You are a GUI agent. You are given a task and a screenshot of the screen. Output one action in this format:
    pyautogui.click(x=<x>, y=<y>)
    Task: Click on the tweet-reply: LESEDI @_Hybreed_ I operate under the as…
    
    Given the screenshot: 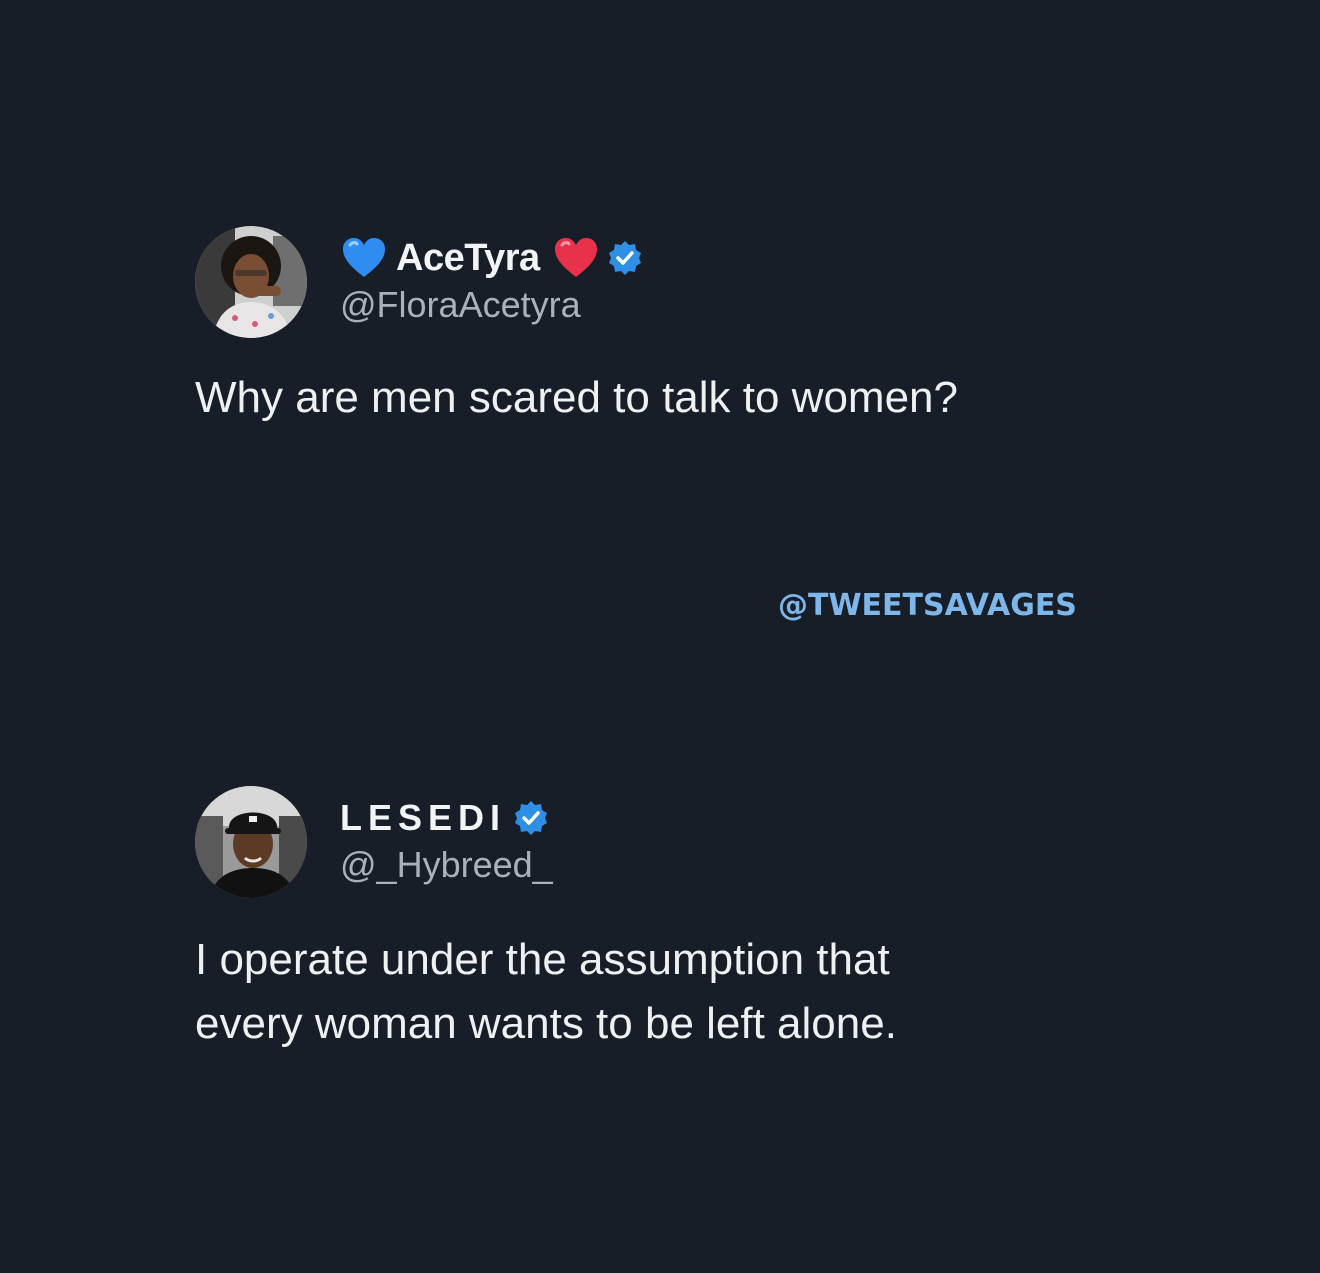 What is the action you would take?
    pyautogui.click(x=645, y=921)
    